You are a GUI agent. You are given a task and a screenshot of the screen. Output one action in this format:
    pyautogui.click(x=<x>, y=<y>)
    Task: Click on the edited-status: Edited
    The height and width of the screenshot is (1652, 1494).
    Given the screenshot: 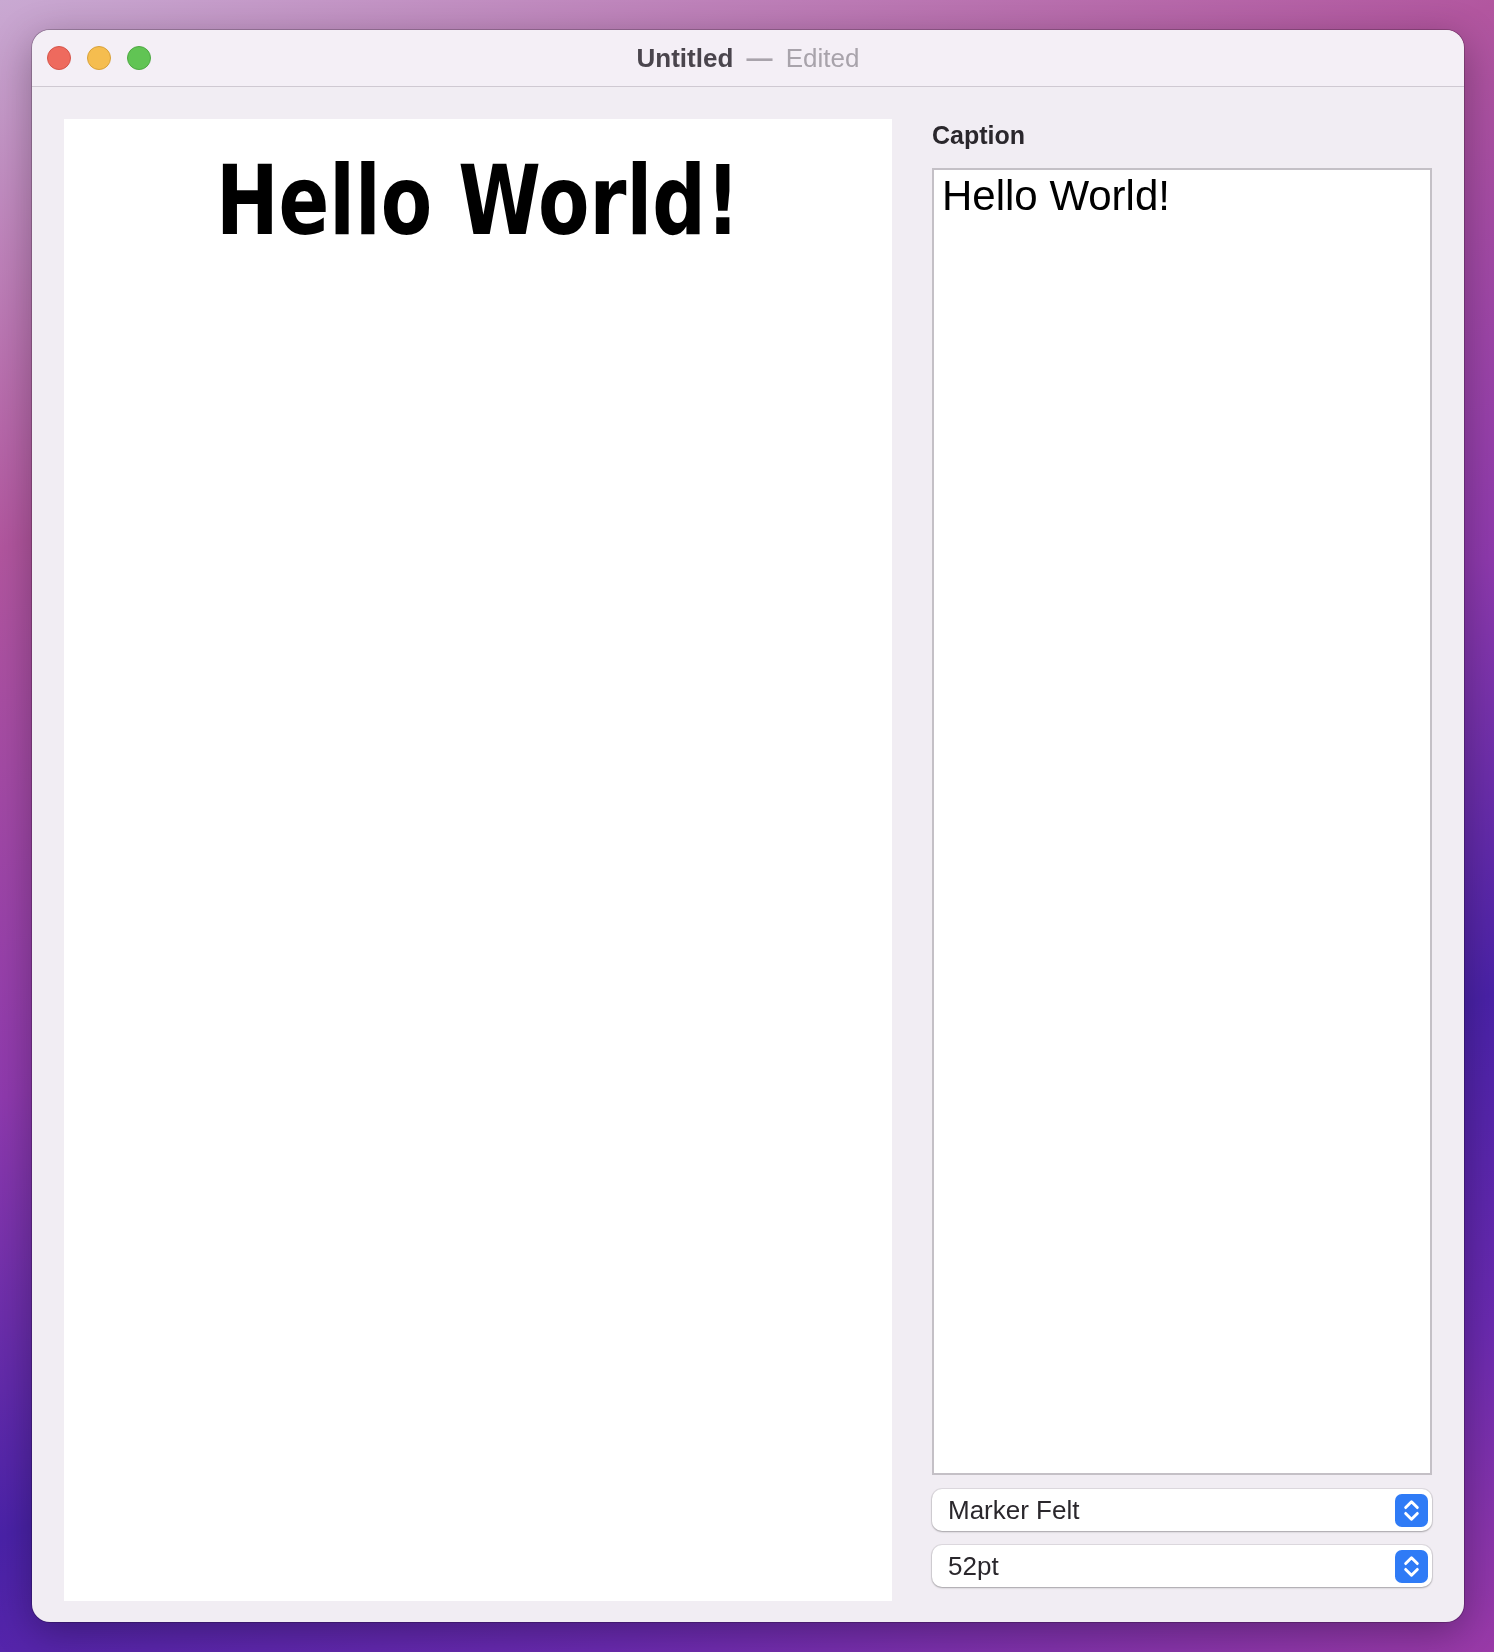 What is the action you would take?
    pyautogui.click(x=822, y=57)
    